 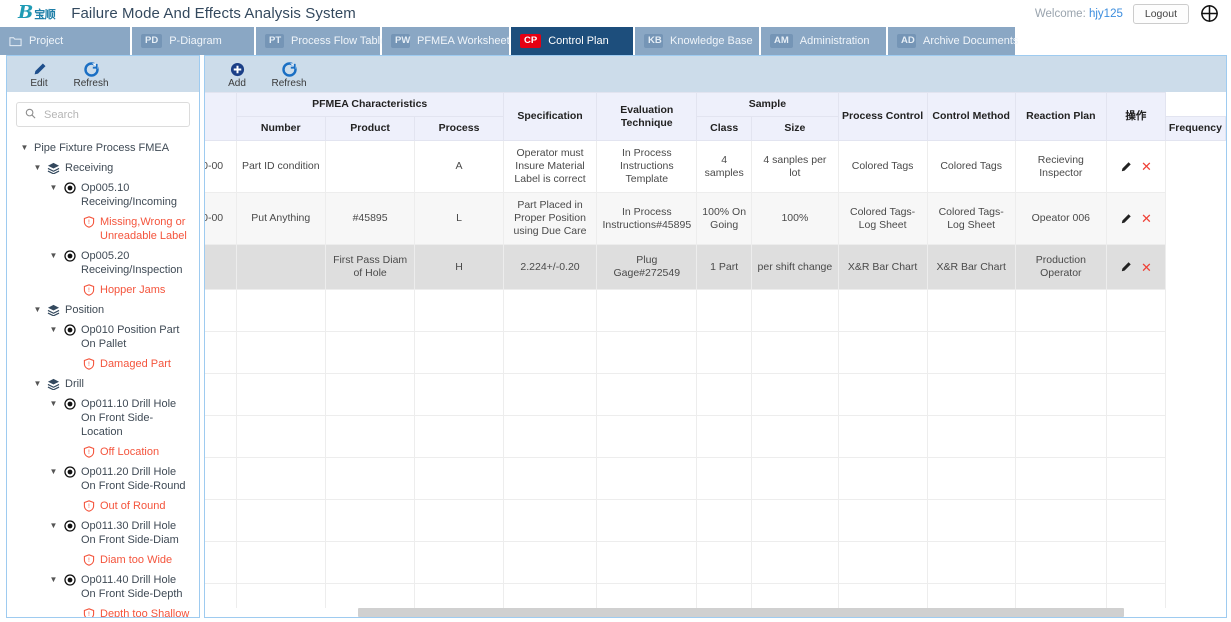 I want to click on col-group-blank, so click(x=221, y=116).